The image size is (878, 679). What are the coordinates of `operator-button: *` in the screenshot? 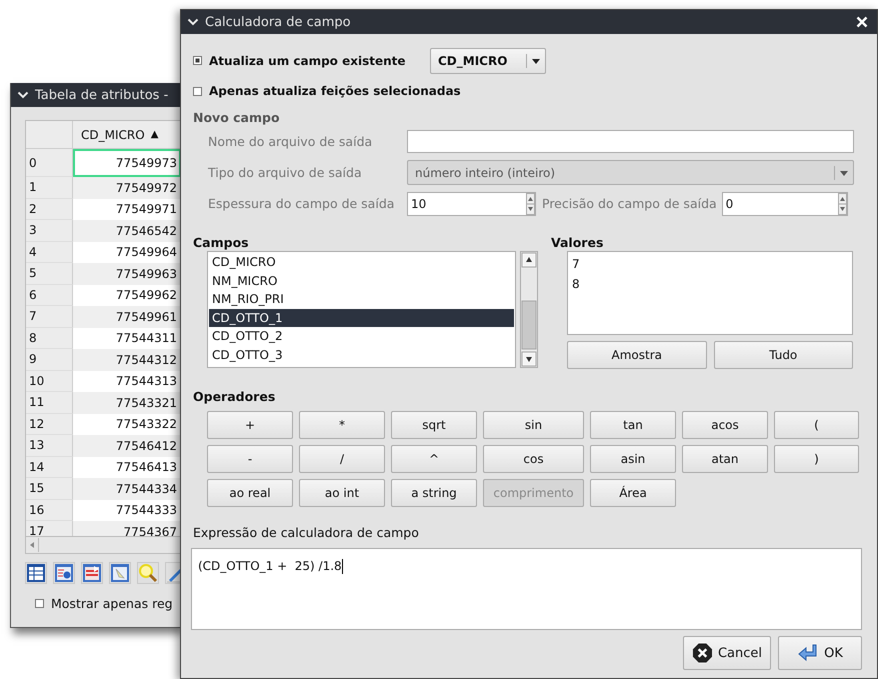 It's located at (342, 425).